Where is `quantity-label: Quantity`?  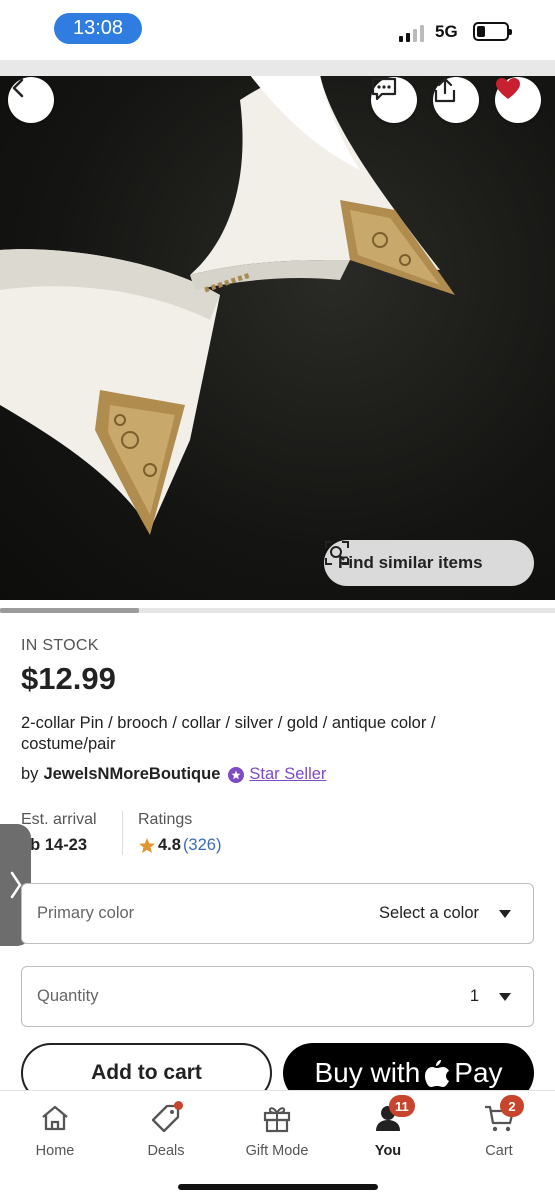
quantity-label: Quantity is located at coordinates (68, 996).